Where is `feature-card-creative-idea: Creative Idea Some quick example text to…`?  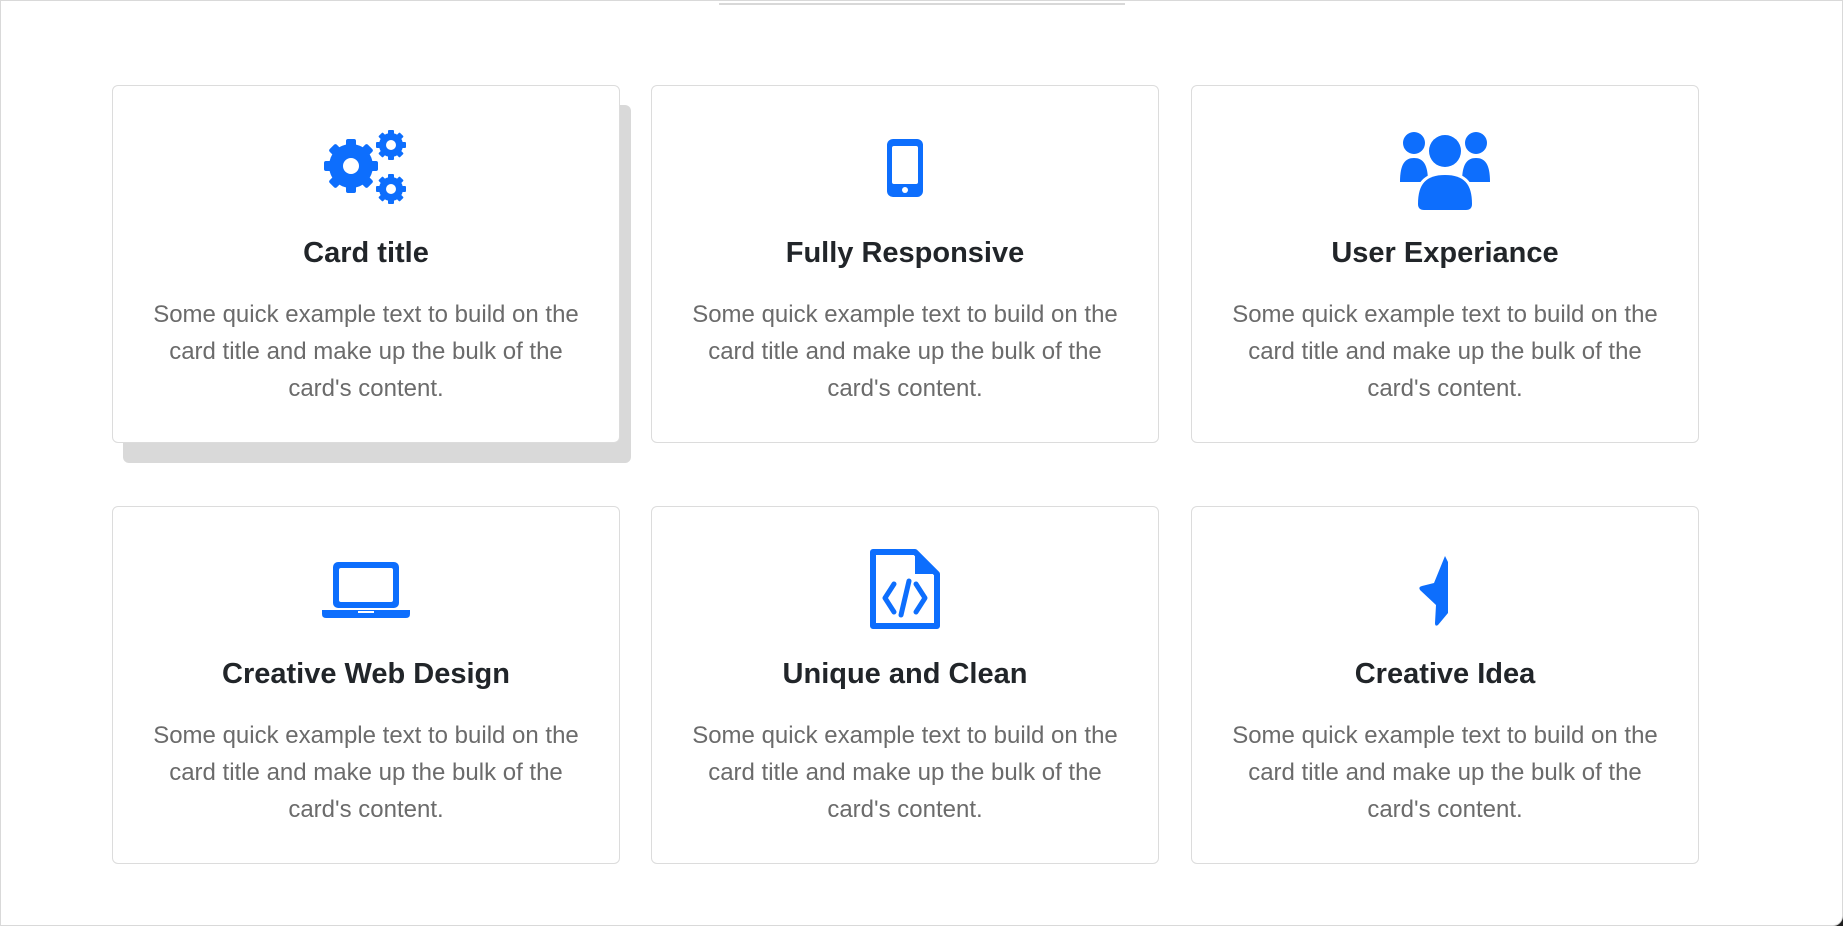 feature-card-creative-idea: Creative Idea Some quick example text to… is located at coordinates (1445, 685).